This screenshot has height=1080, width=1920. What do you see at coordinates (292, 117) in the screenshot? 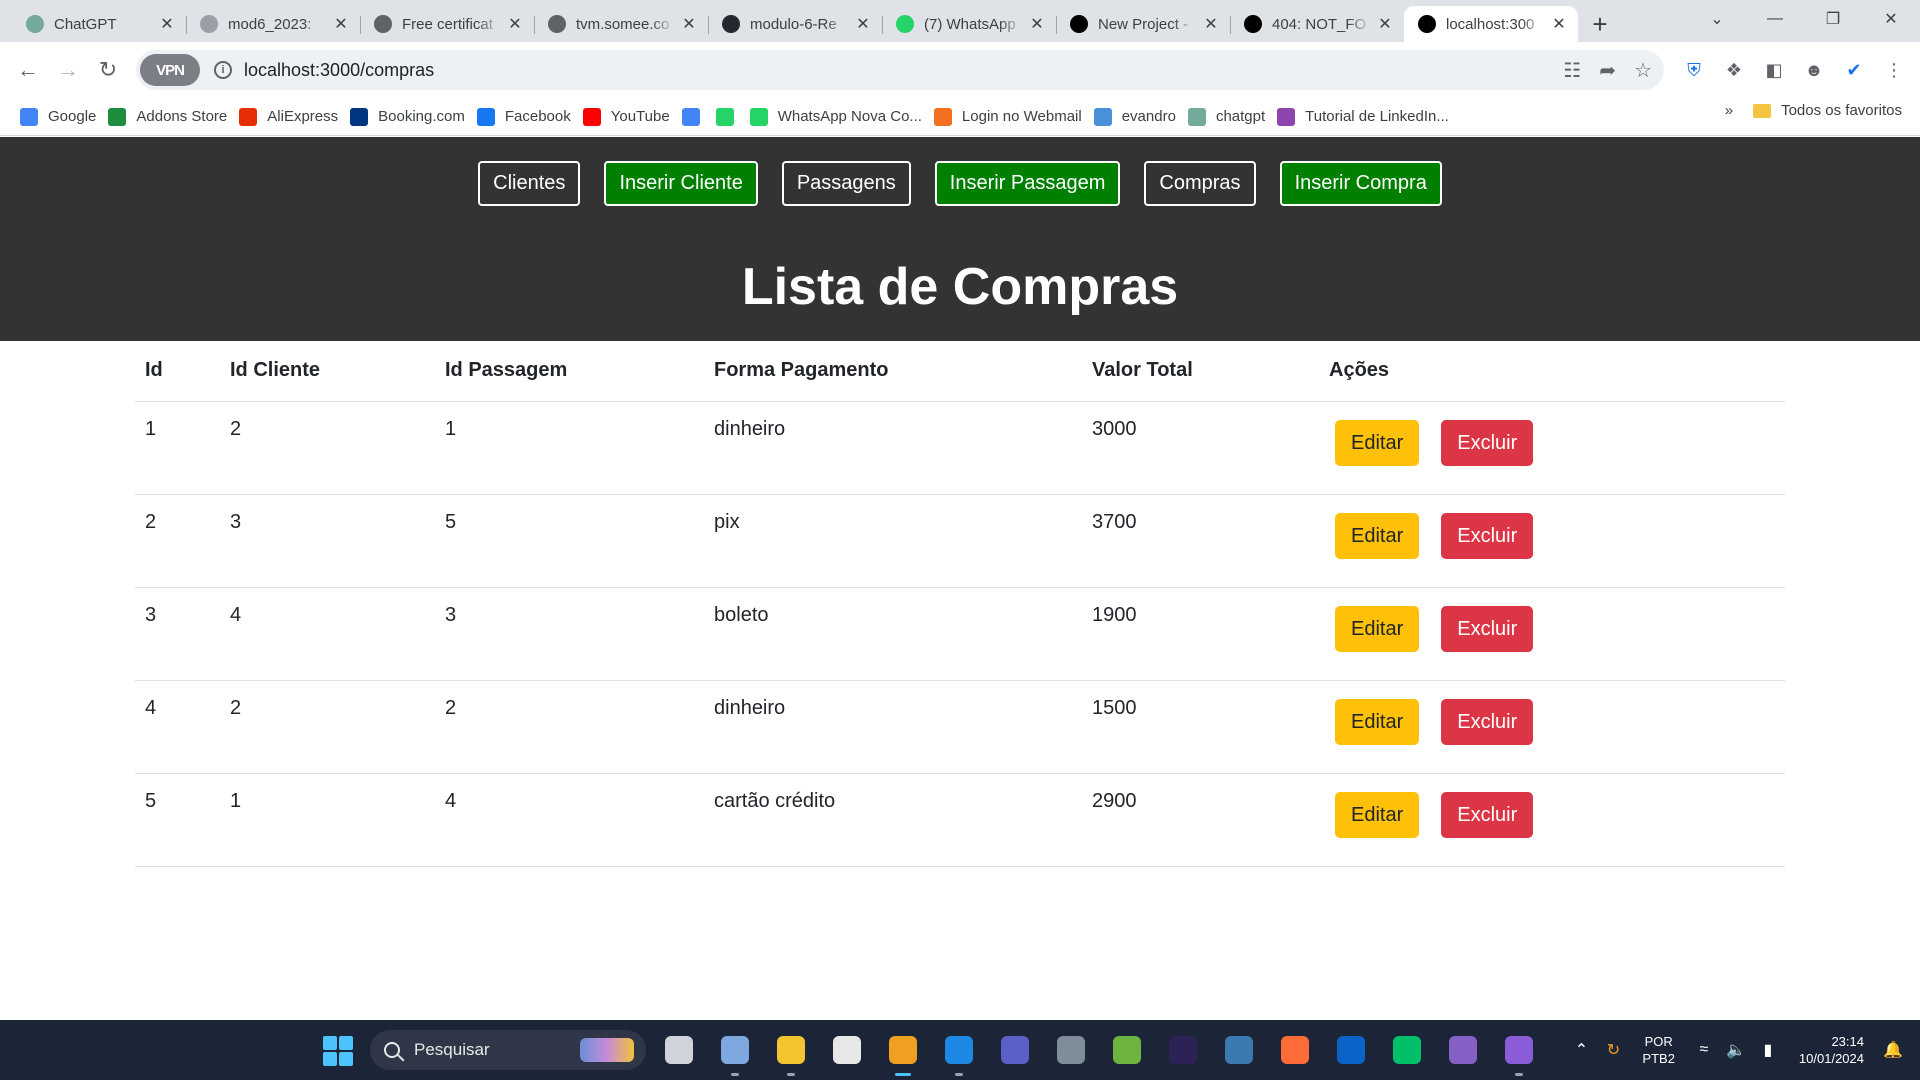
I see `bookmark-item: AliExpress` at bounding box center [292, 117].